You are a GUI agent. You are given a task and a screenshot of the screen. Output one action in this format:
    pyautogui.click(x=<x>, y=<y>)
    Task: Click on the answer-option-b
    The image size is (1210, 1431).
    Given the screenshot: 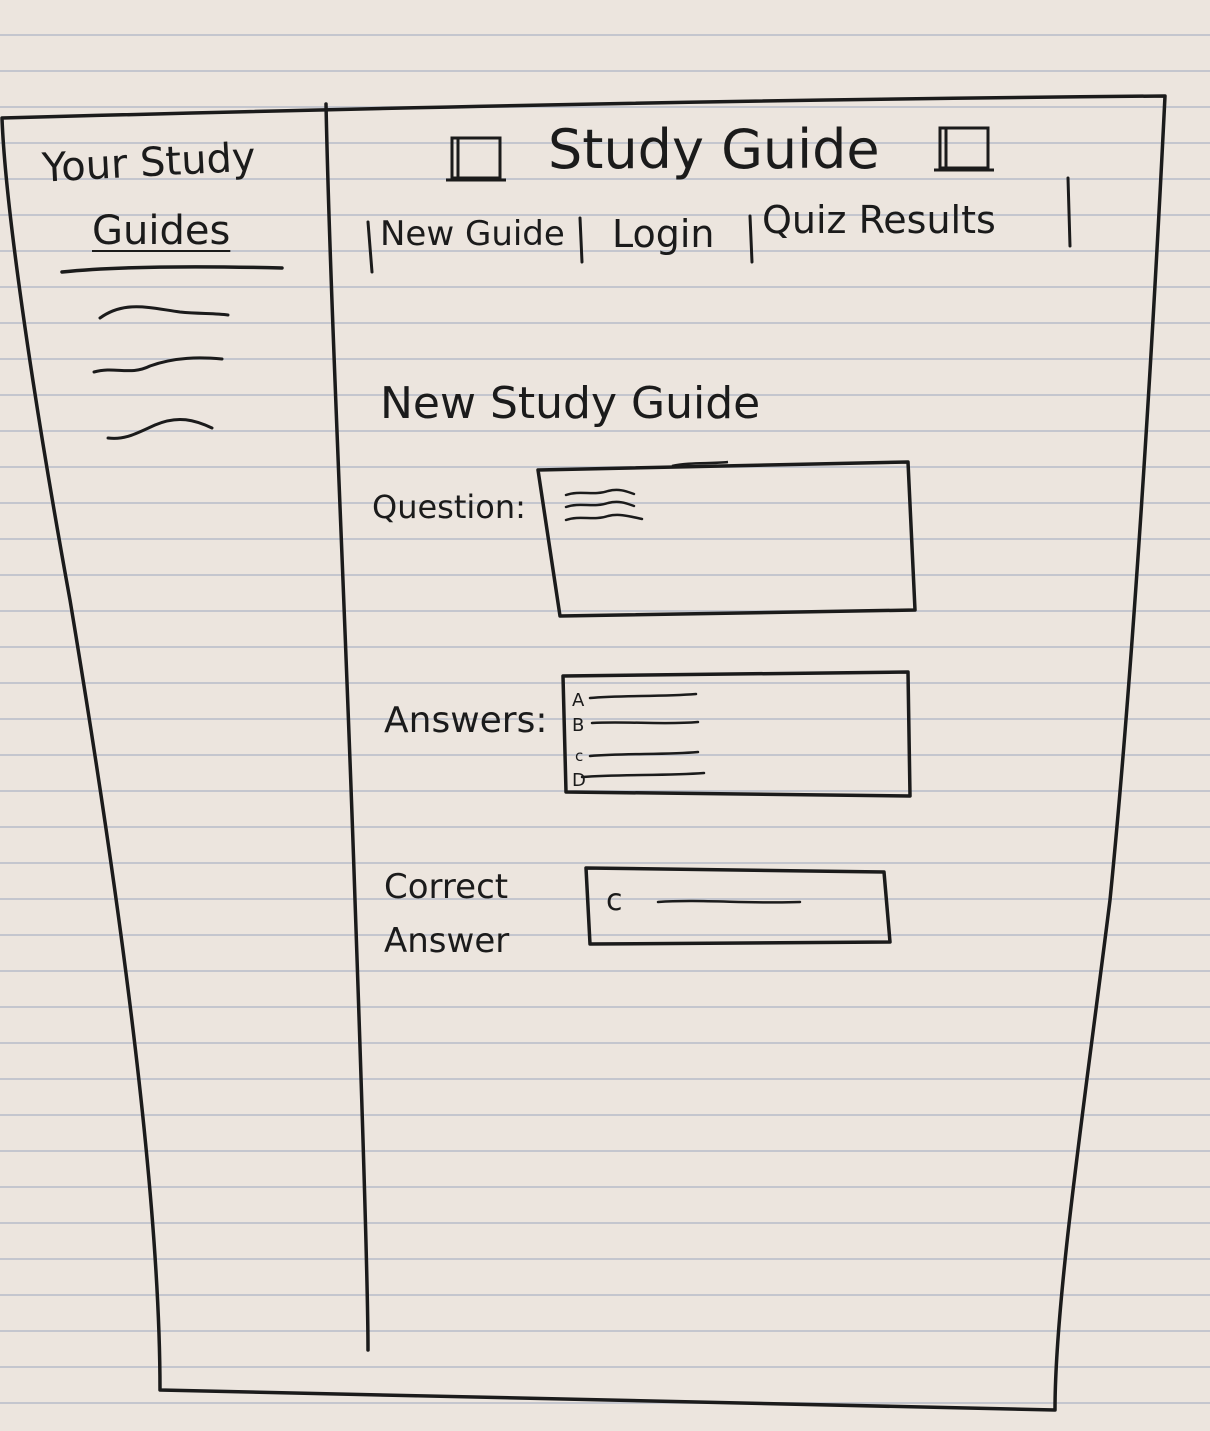 What is the action you would take?
    pyautogui.click(x=645, y=722)
    